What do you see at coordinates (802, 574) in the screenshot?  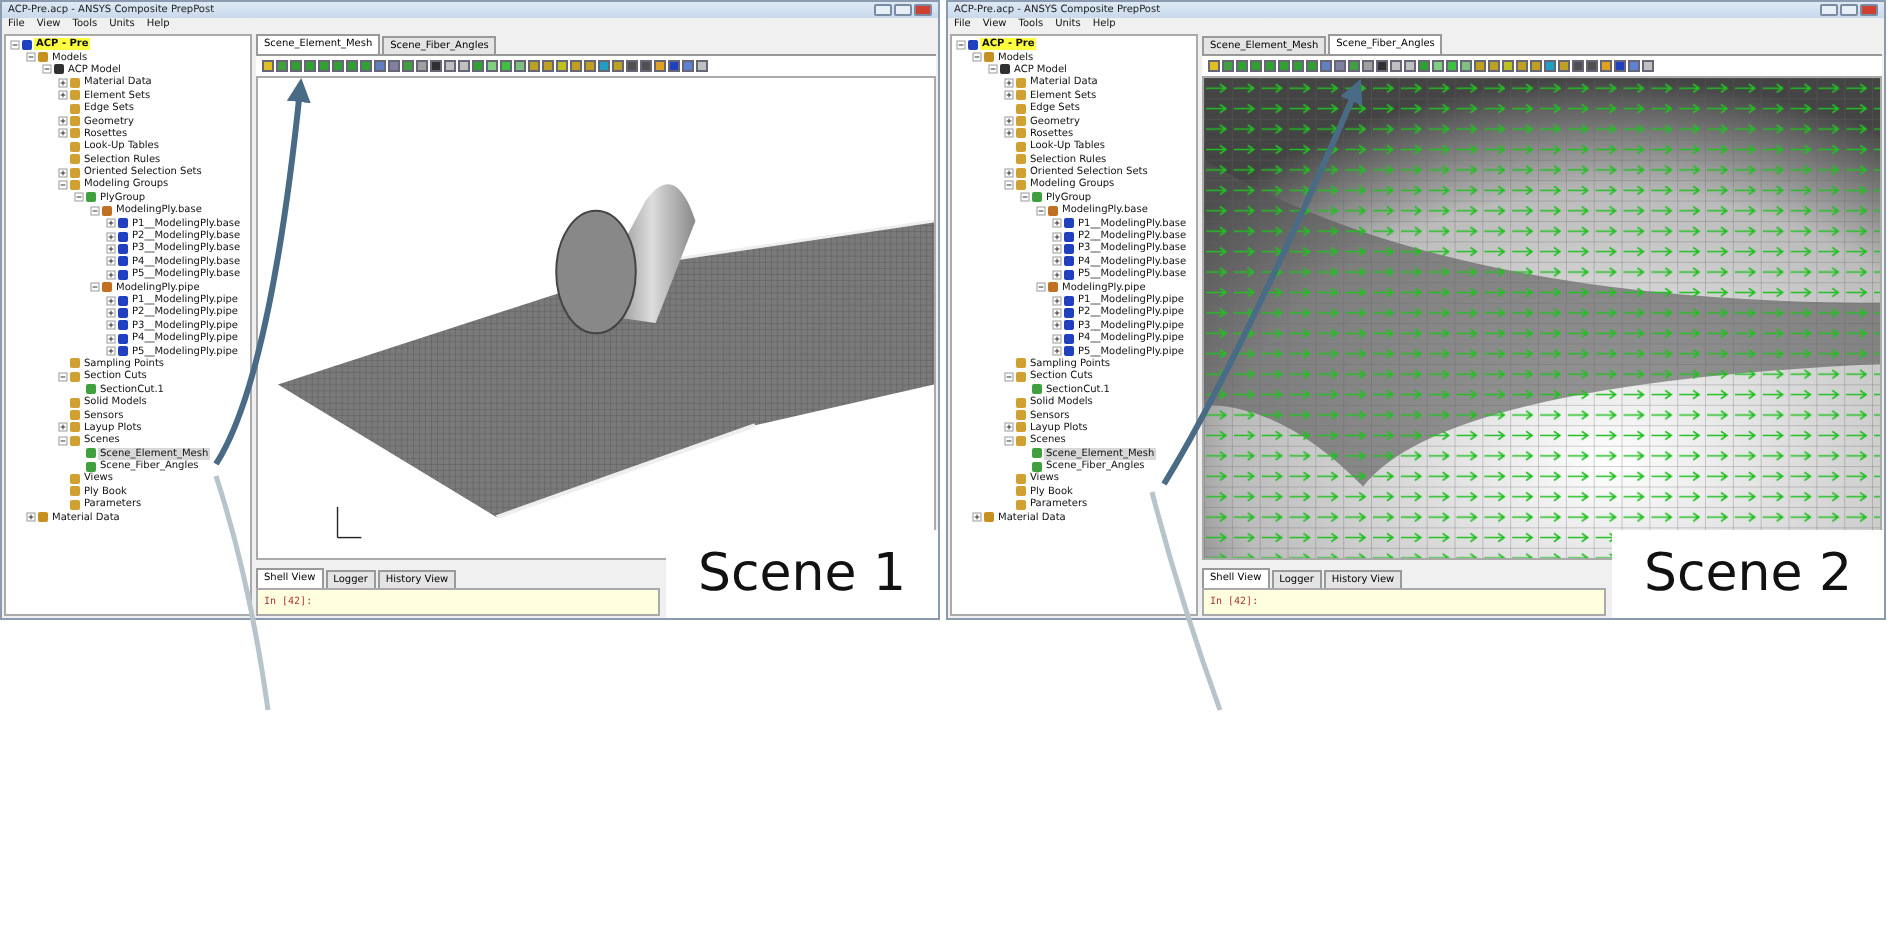 I see `scene-caption: Scene 1` at bounding box center [802, 574].